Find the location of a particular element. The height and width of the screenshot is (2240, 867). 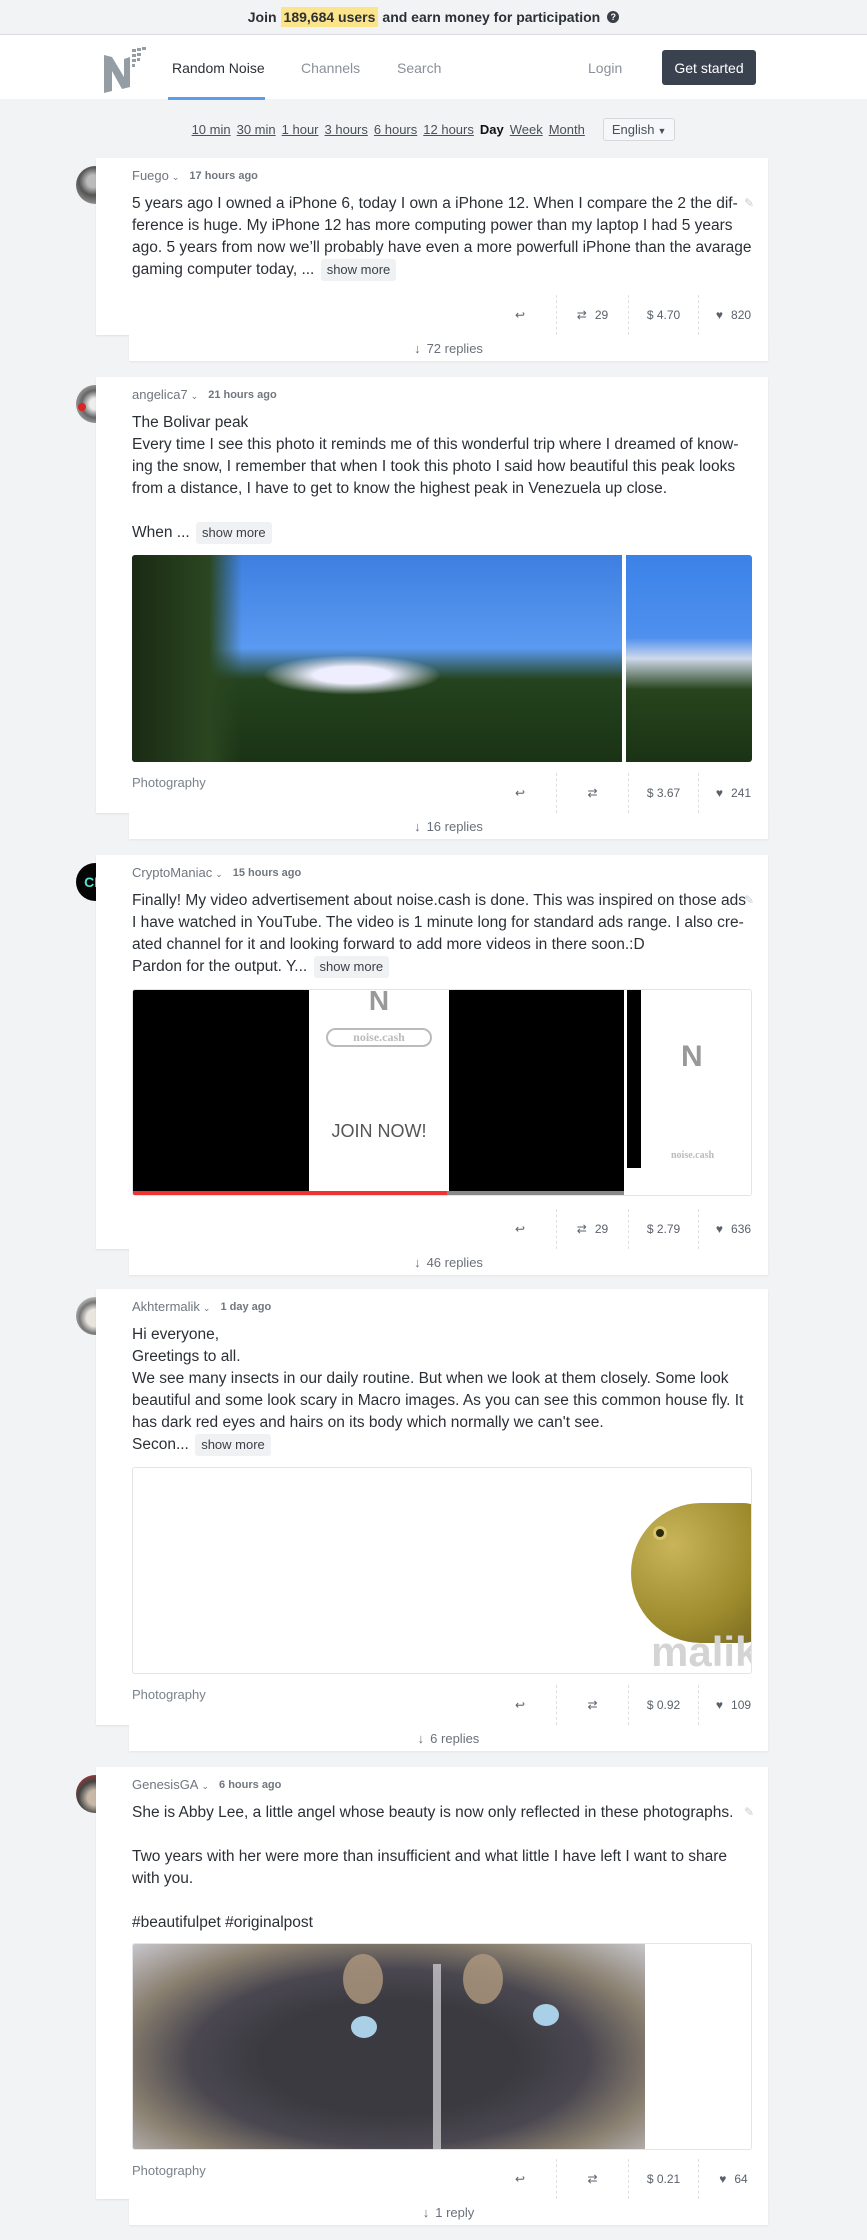

timestamp: 1 day ago is located at coordinates (245, 1307).